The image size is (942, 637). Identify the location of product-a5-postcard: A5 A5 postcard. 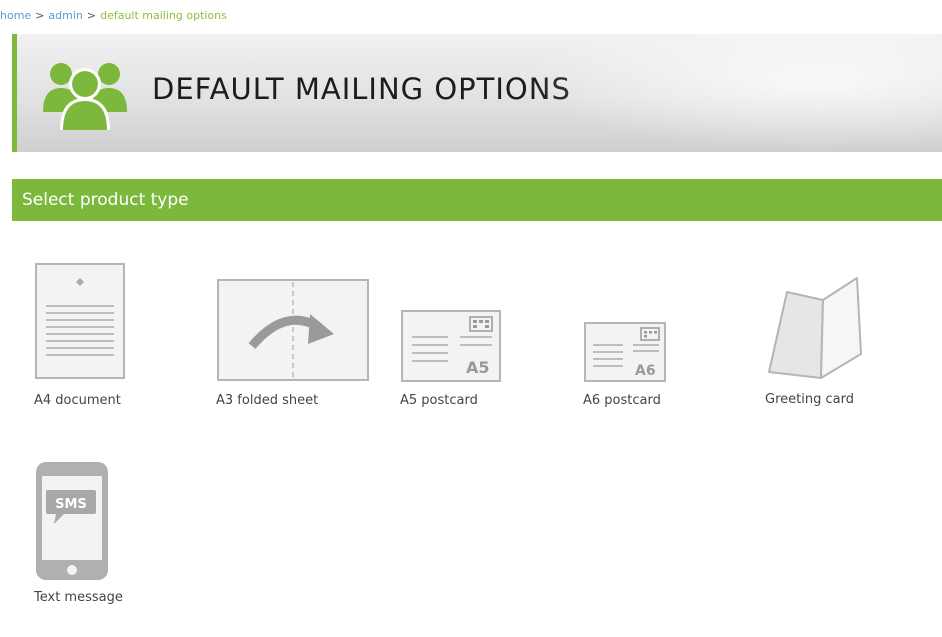
(455, 360).